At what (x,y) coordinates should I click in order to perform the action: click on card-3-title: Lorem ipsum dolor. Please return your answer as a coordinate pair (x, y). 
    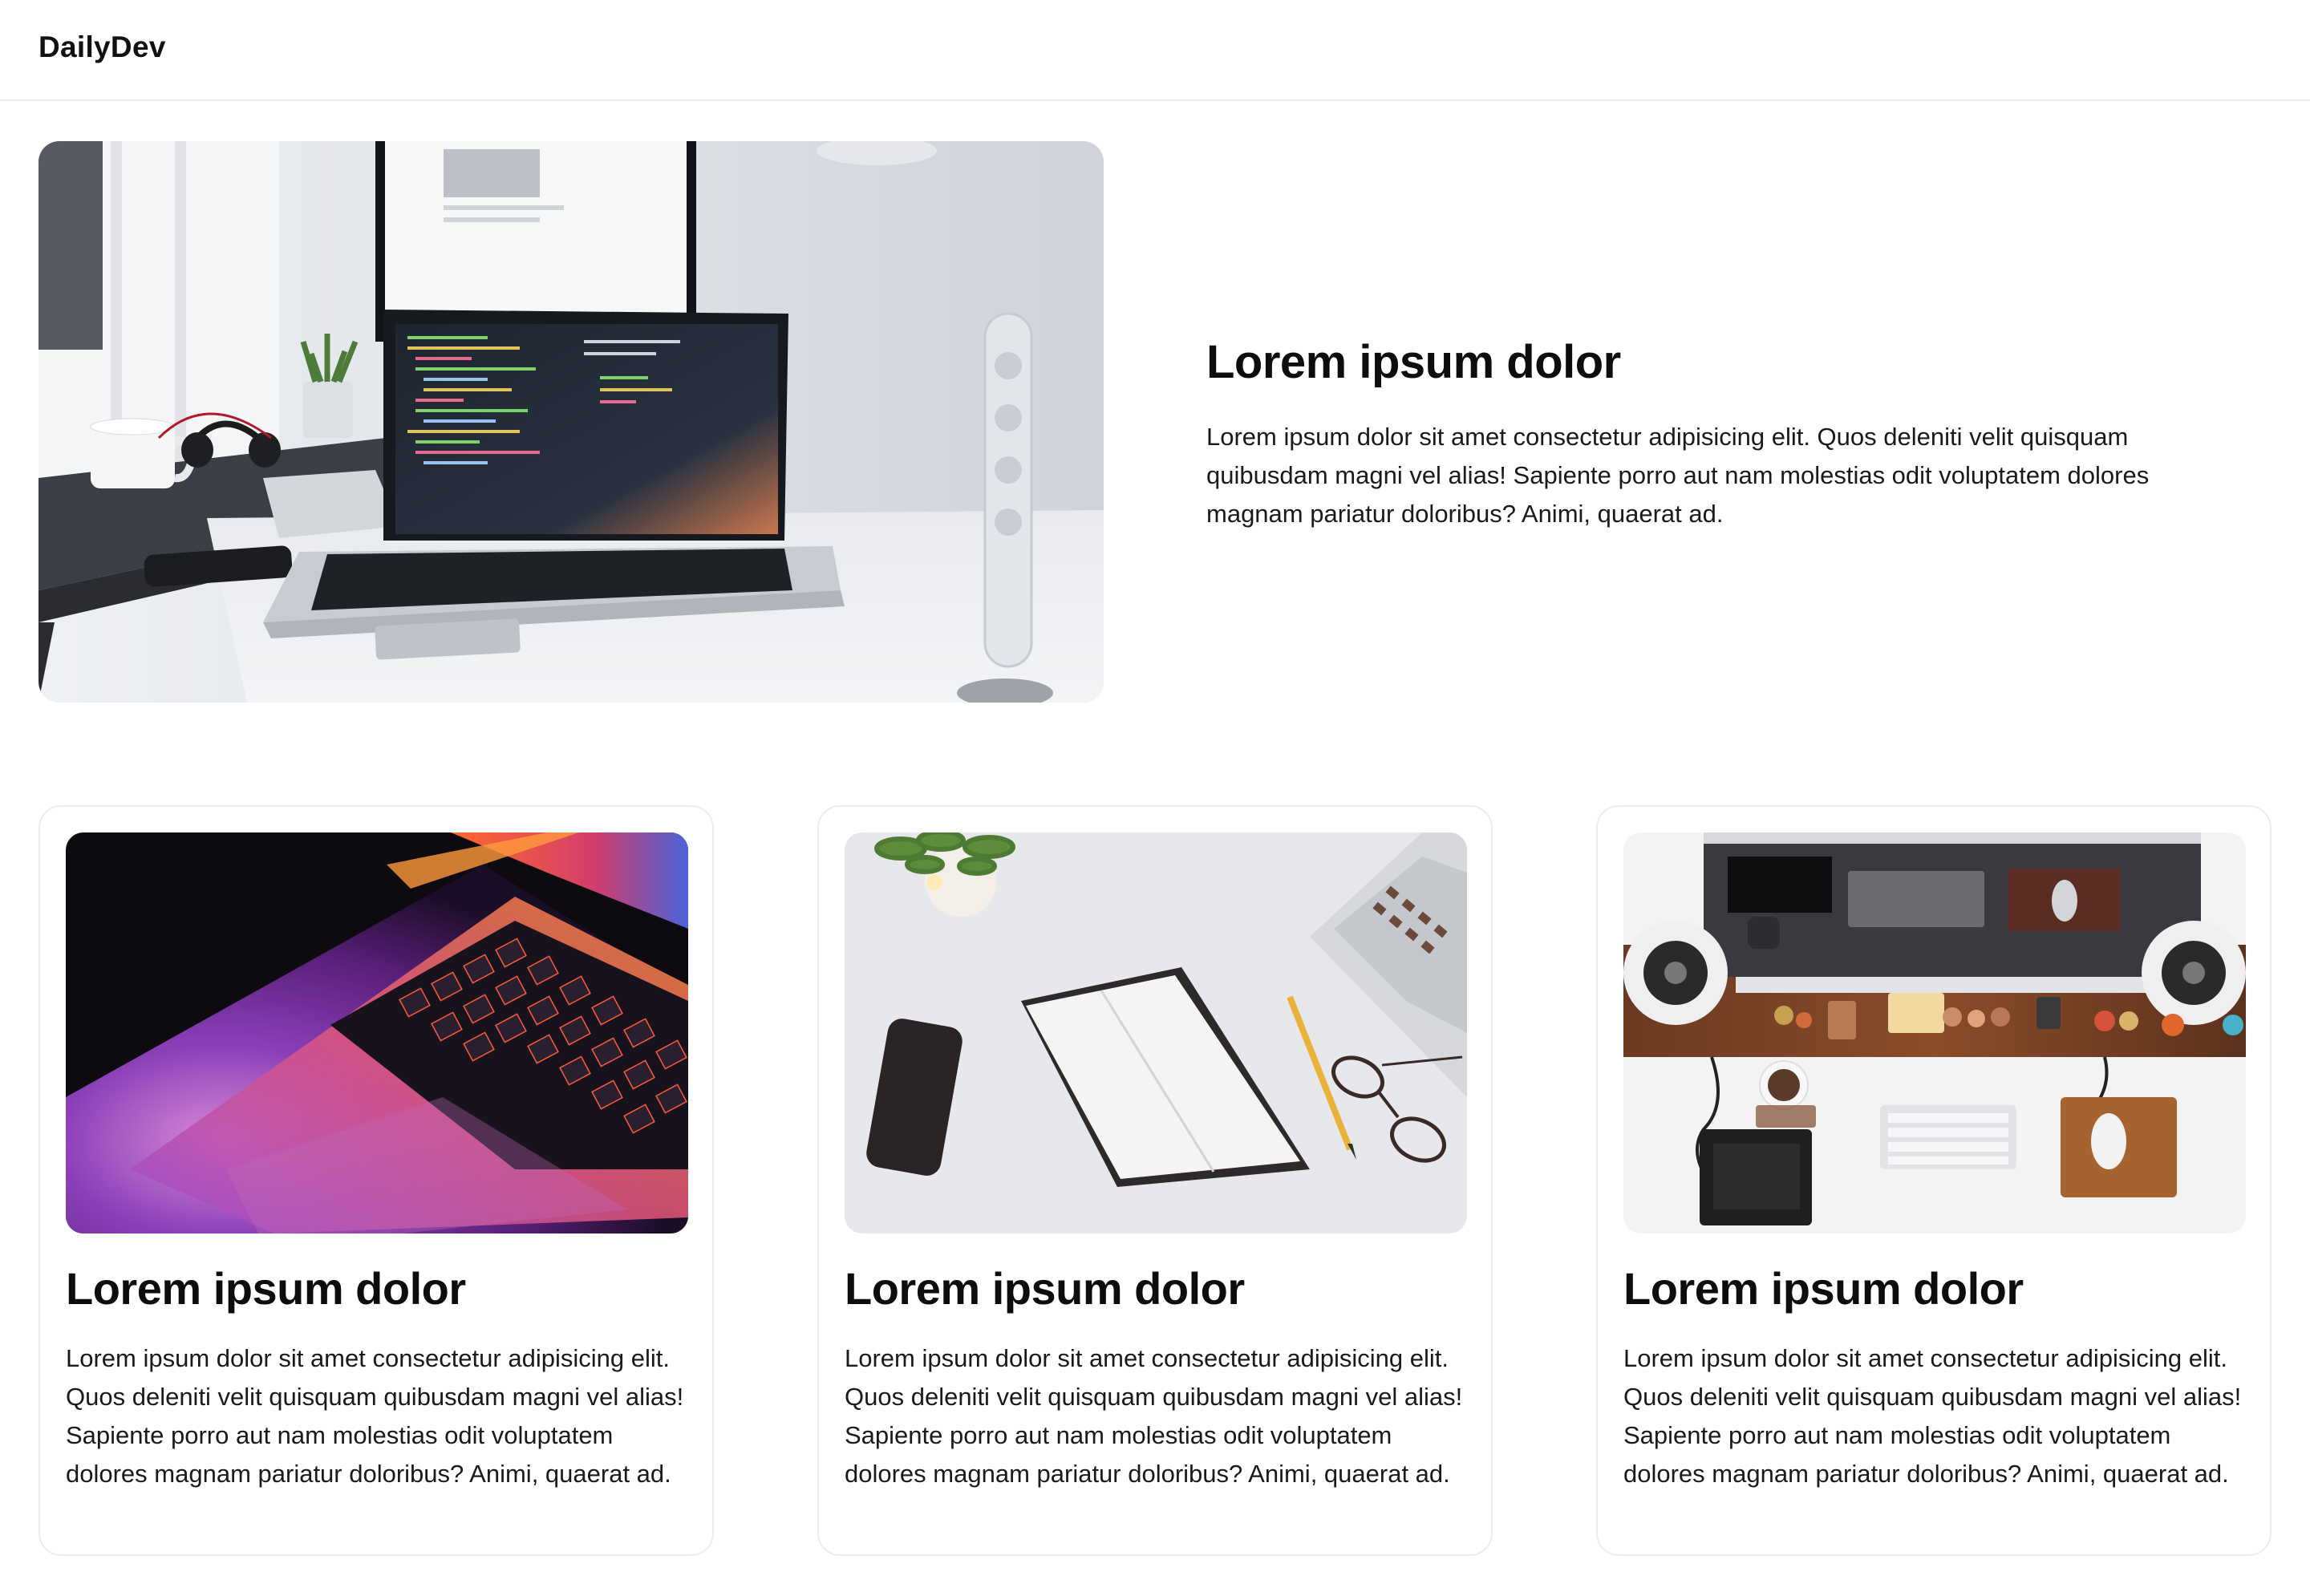
    Looking at the image, I should click on (1824, 1288).